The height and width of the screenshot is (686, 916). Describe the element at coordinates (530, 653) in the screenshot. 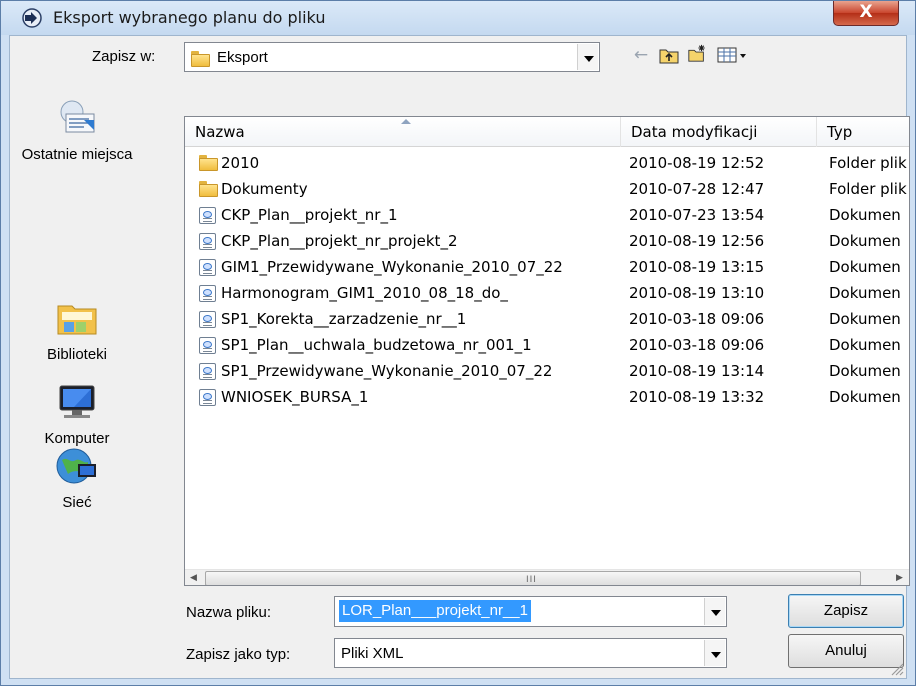

I see `filetype-combobox: Pliki XML` at that location.